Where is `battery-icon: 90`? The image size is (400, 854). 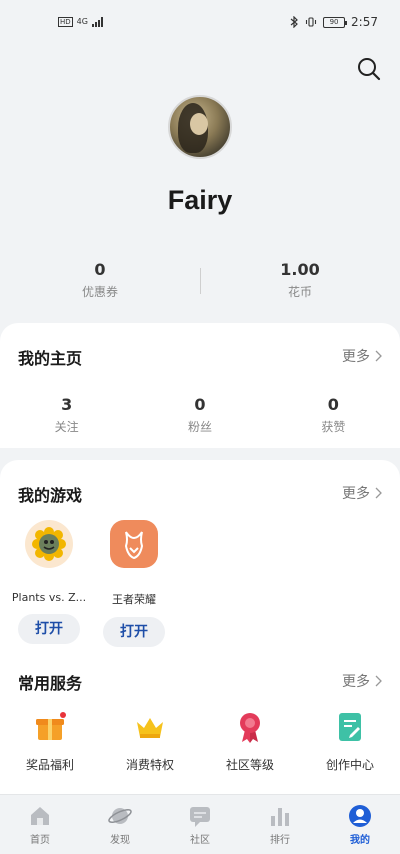
battery-icon: 90 is located at coordinates (335, 22).